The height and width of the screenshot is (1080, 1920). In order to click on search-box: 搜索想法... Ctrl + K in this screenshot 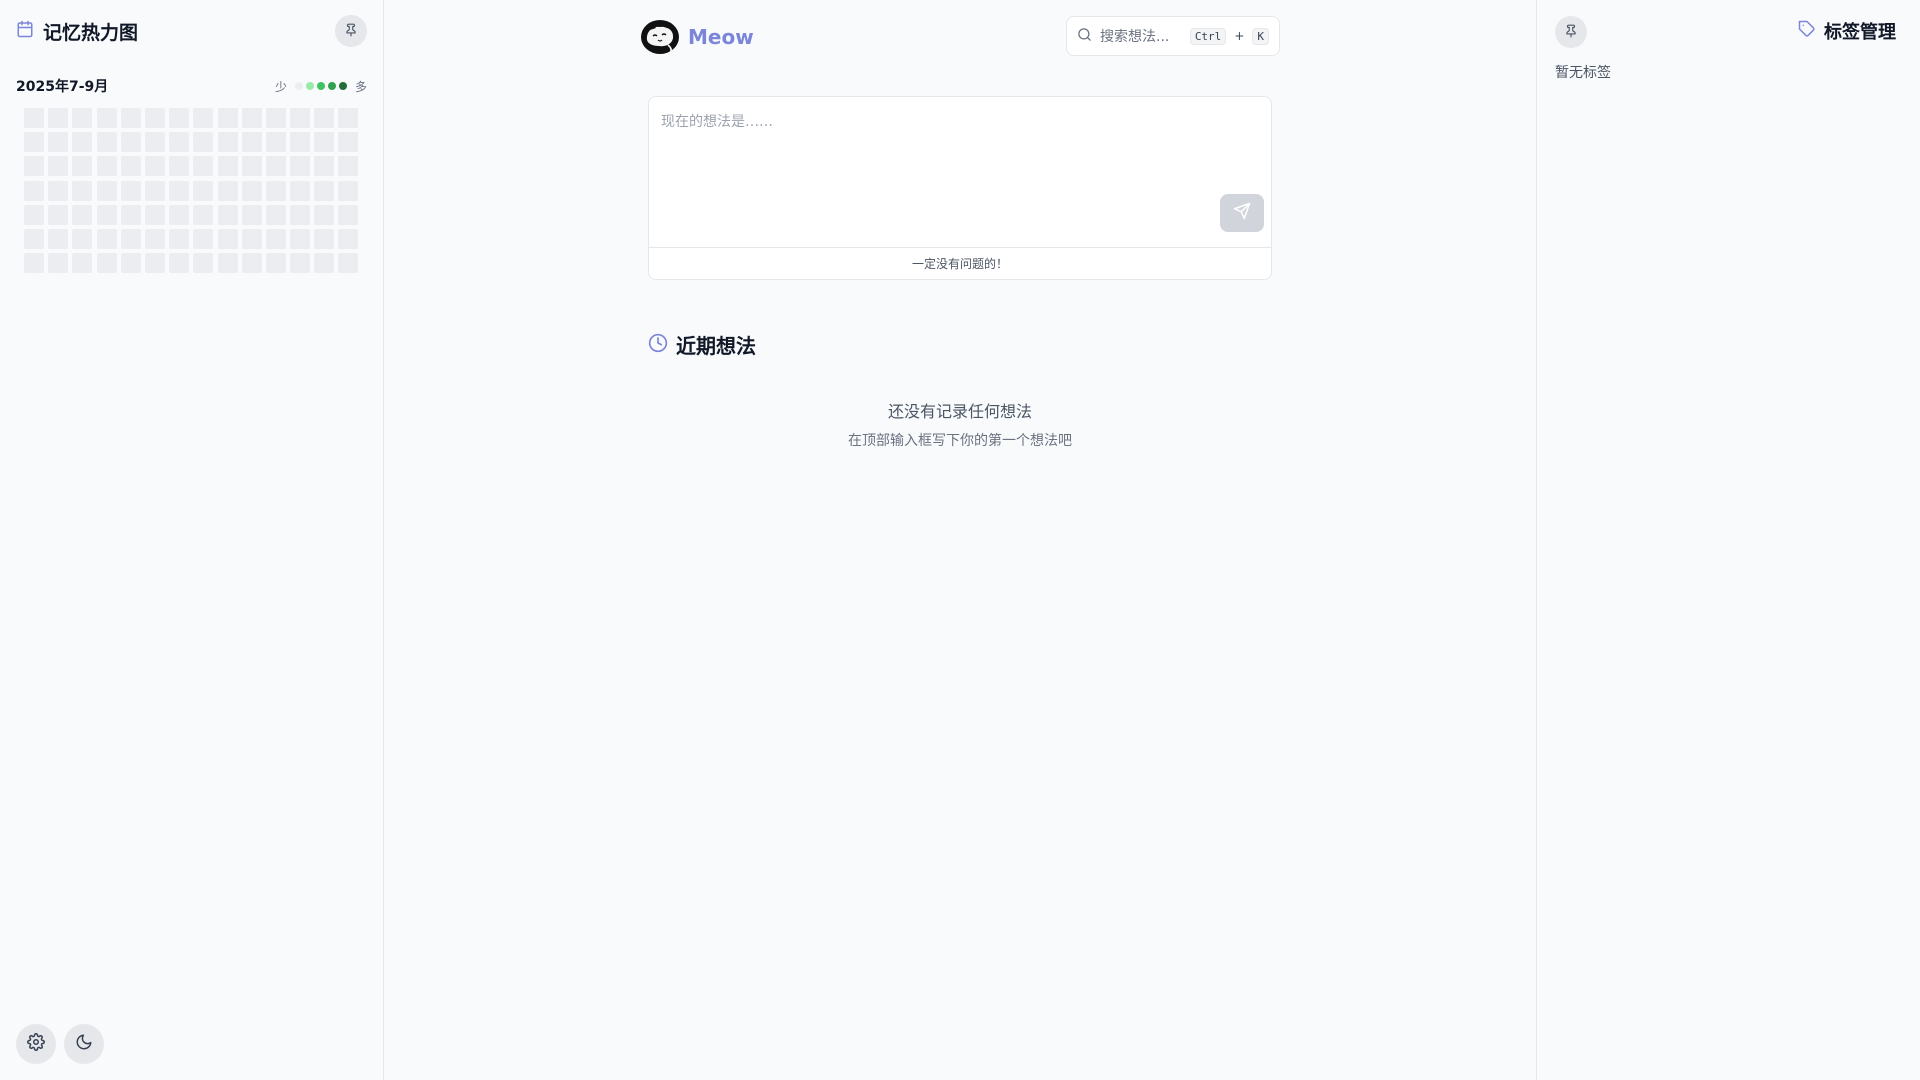, I will do `click(1173, 36)`.